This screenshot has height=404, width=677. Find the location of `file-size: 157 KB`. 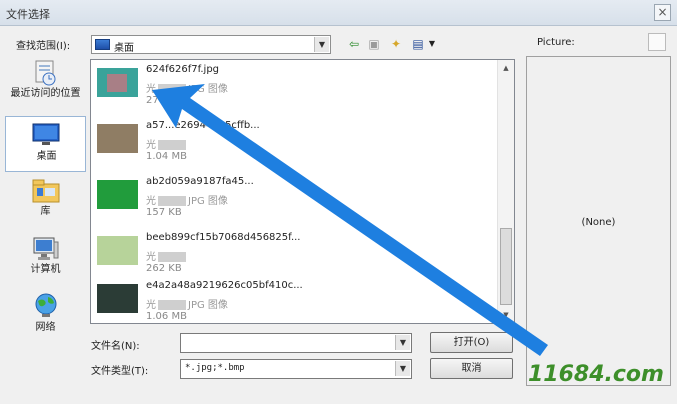

file-size: 157 KB is located at coordinates (164, 212).